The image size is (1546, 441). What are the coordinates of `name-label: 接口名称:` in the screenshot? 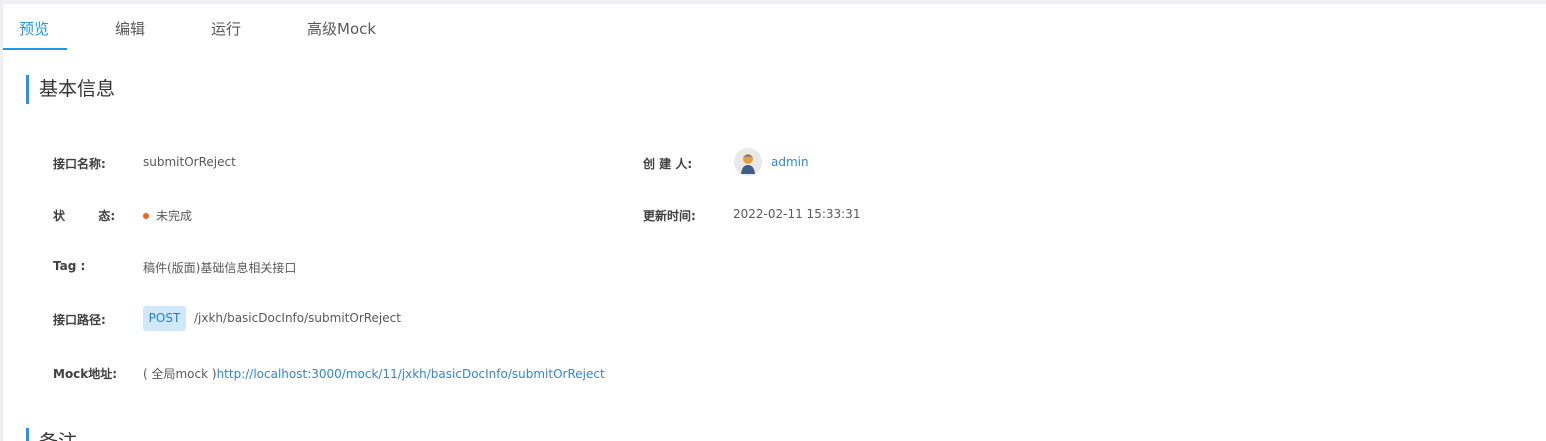 It's located at (79, 164).